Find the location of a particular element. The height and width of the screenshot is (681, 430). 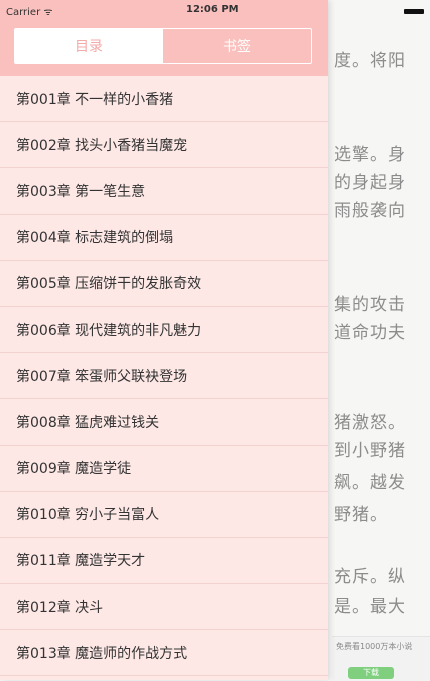

reader-text-line: 选擎。身 is located at coordinates (370, 155).